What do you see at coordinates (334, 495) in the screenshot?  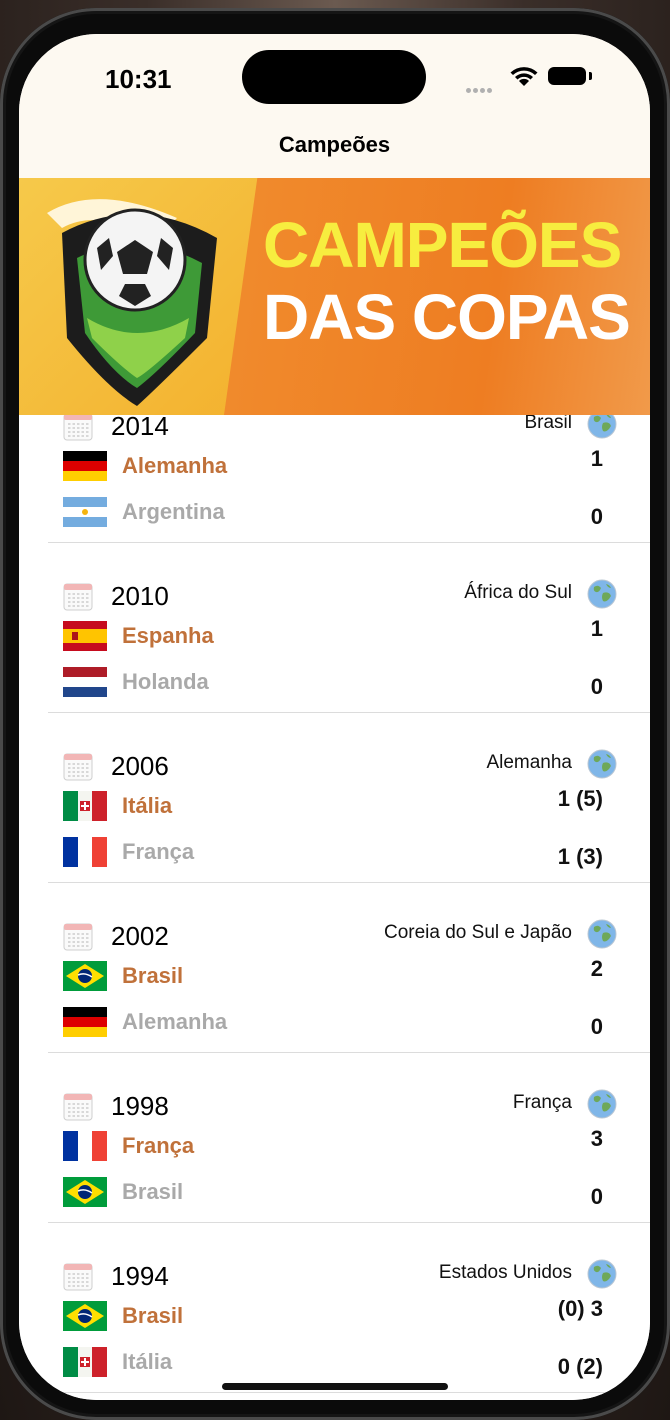 I see `list-item: 2014 Brasil Alemanha 1 Argentina 0` at bounding box center [334, 495].